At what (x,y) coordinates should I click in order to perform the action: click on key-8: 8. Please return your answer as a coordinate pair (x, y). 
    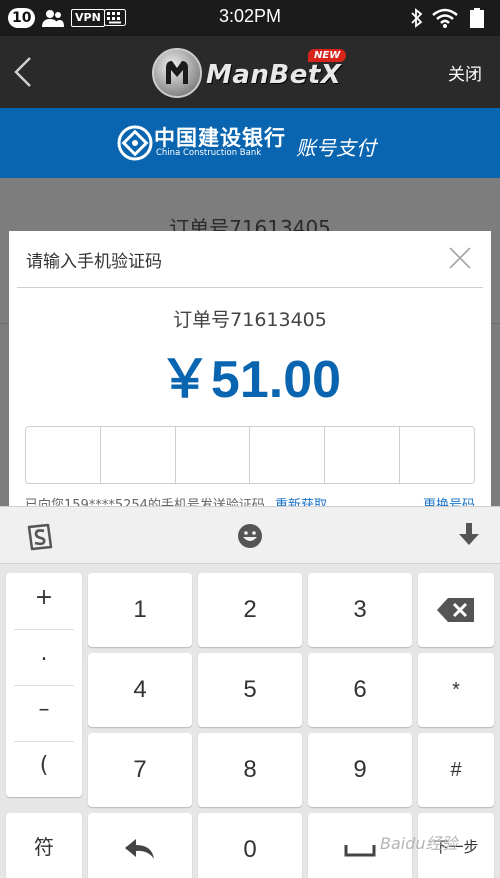
    Looking at the image, I should click on (250, 770).